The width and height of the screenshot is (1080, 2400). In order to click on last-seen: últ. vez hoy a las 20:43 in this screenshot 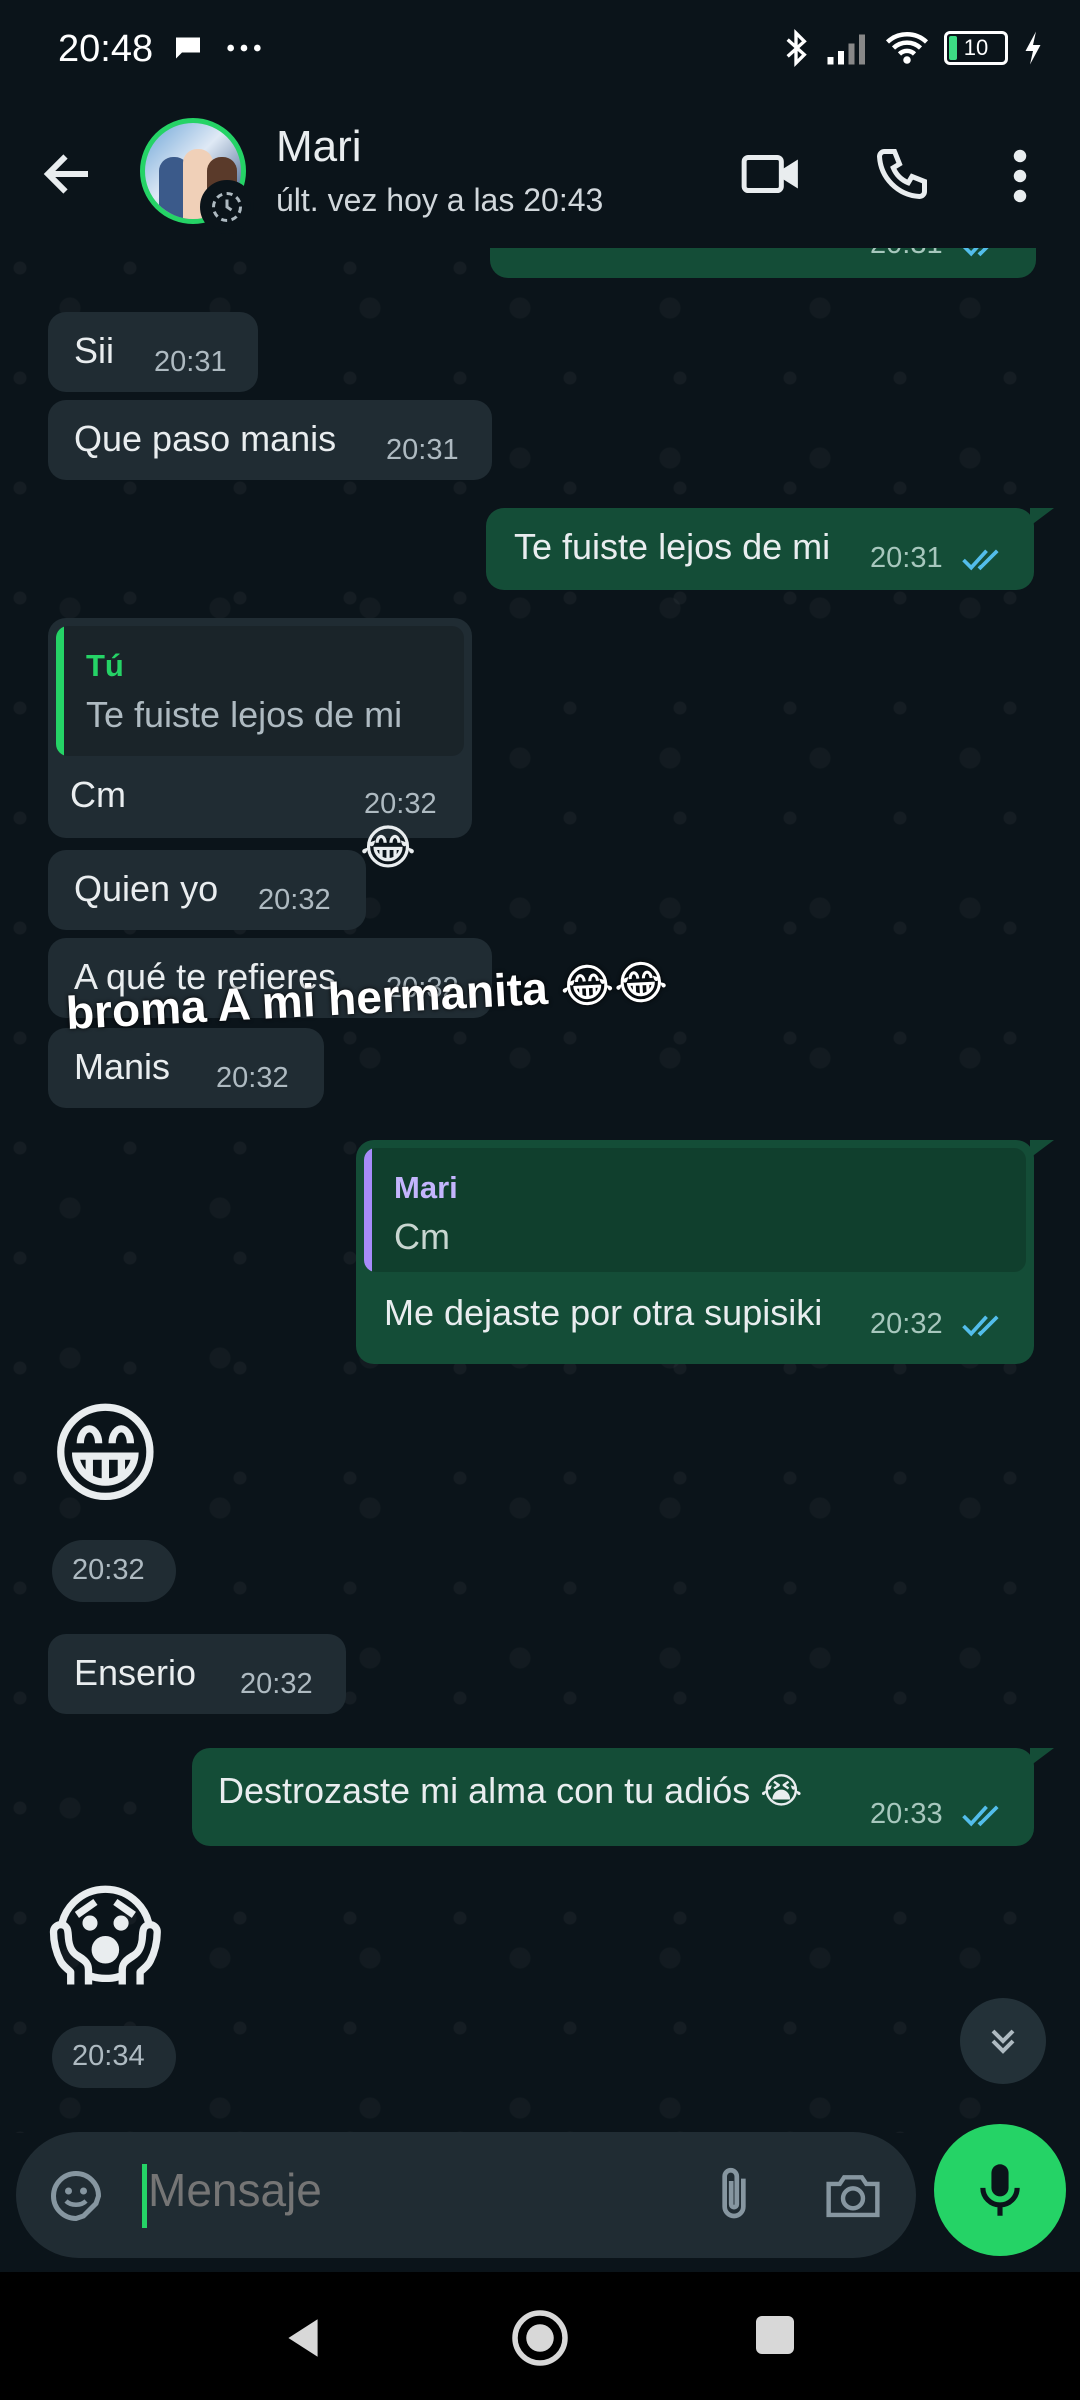, I will do `click(440, 200)`.